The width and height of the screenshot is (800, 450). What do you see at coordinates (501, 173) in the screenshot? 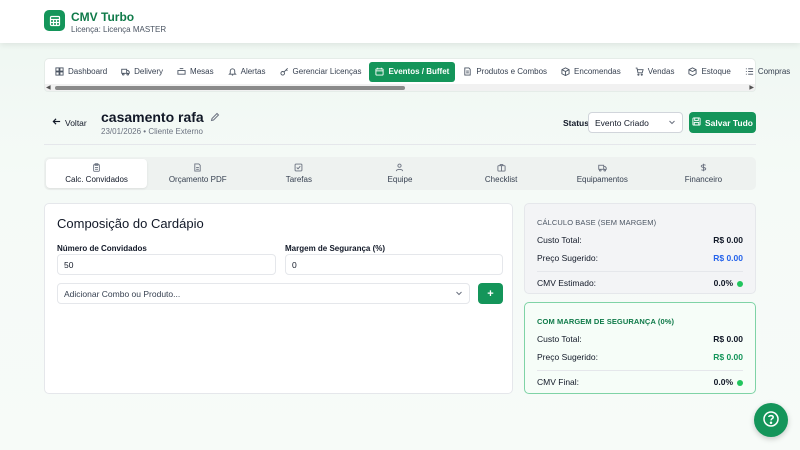
I see `sub-tab-checklist: Checklist` at bounding box center [501, 173].